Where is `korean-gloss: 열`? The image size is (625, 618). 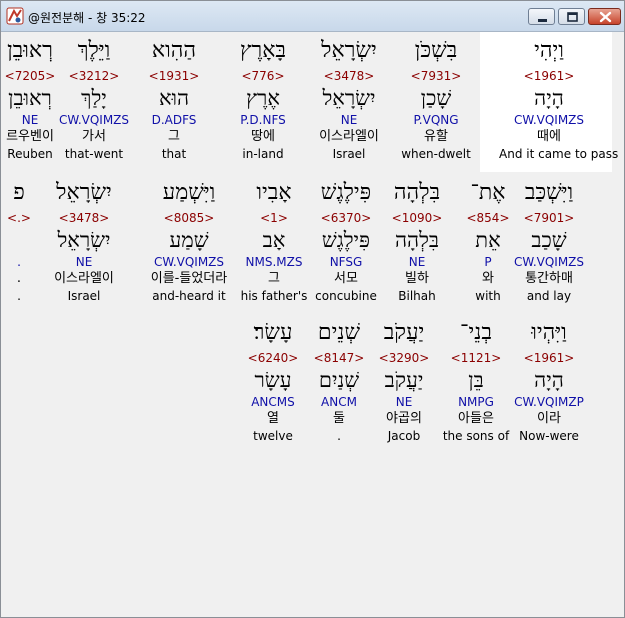 korean-gloss: 열 is located at coordinates (273, 418).